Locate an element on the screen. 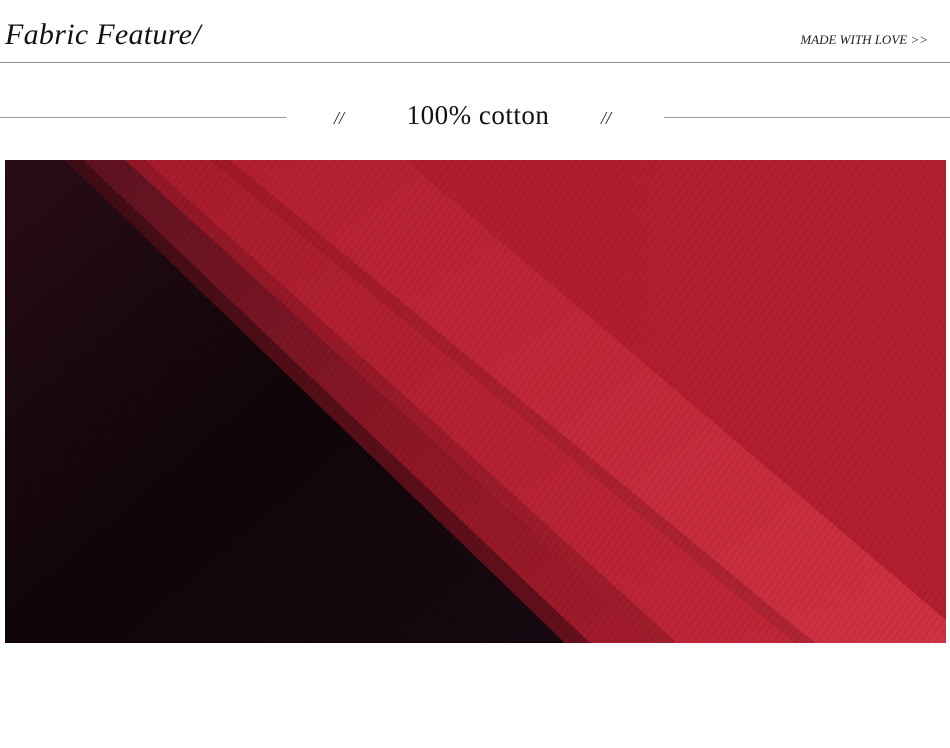 The width and height of the screenshot is (950, 748). made-with-love-link: MADE WITH LOVE >> is located at coordinates (864, 40).